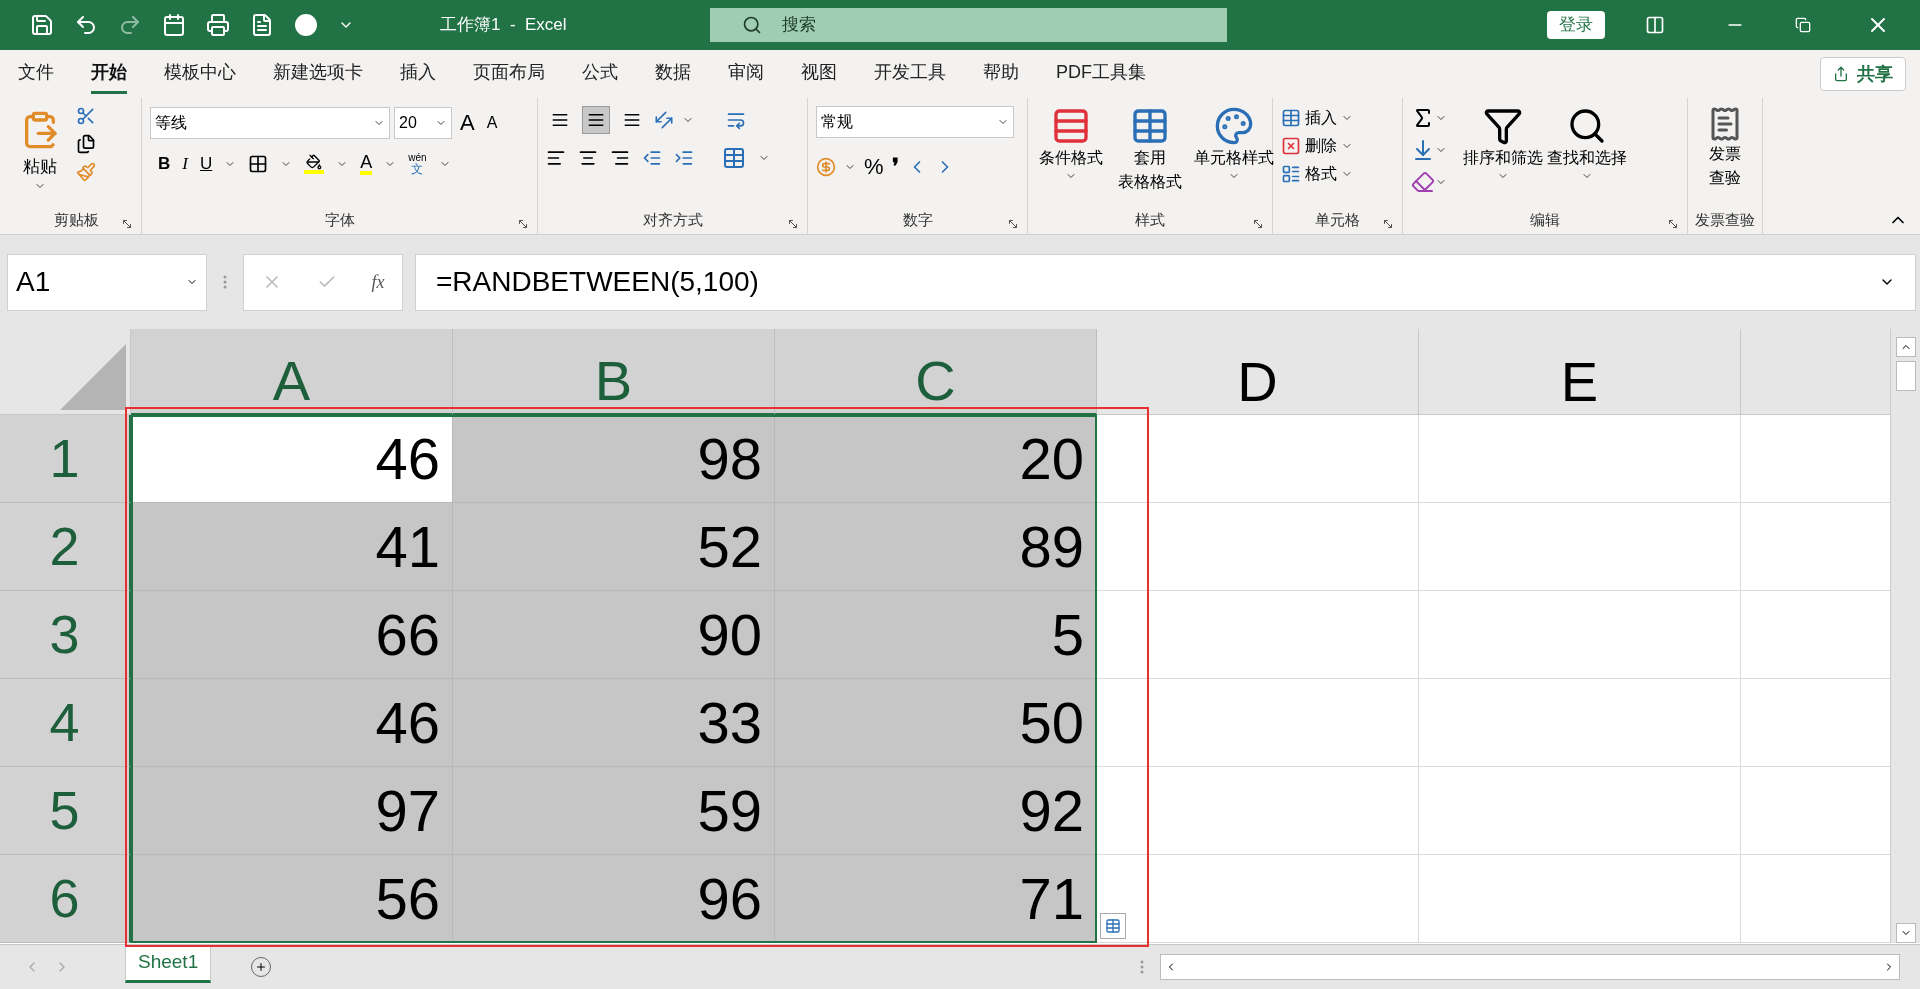  I want to click on restore-icon, so click(1803, 25).